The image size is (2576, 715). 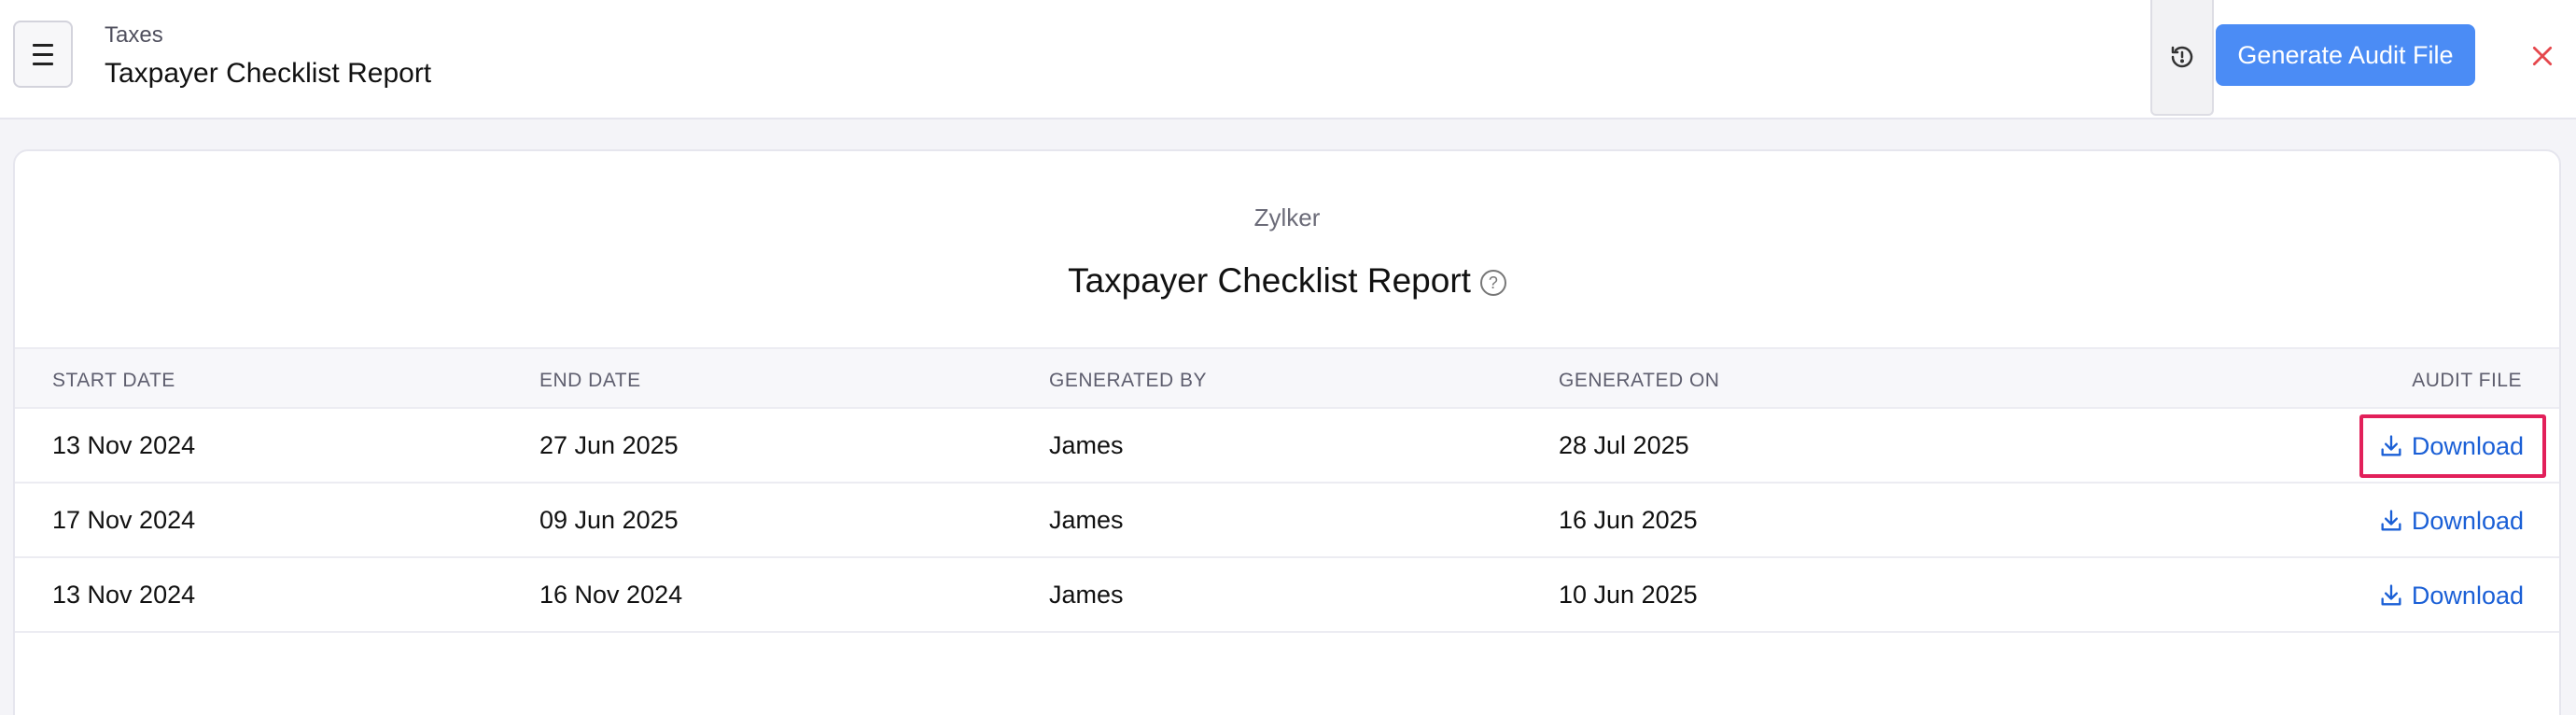 What do you see at coordinates (609, 445) in the screenshot?
I see `end-date-cell: 27 Jun 2025` at bounding box center [609, 445].